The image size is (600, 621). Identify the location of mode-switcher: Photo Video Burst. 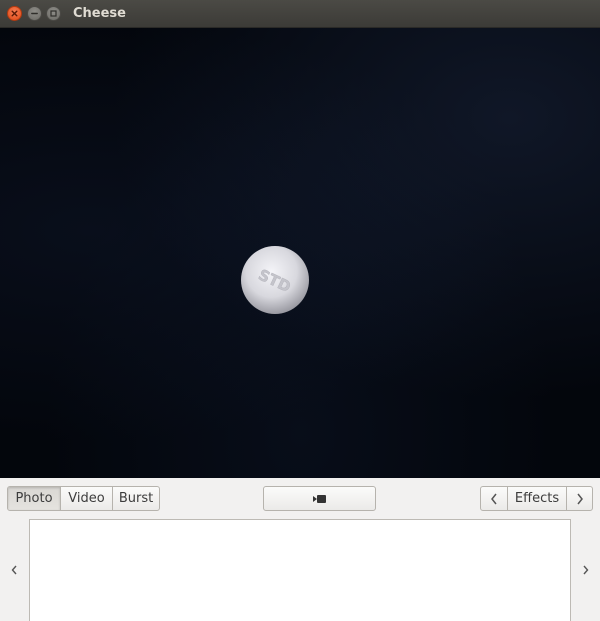
(83, 498).